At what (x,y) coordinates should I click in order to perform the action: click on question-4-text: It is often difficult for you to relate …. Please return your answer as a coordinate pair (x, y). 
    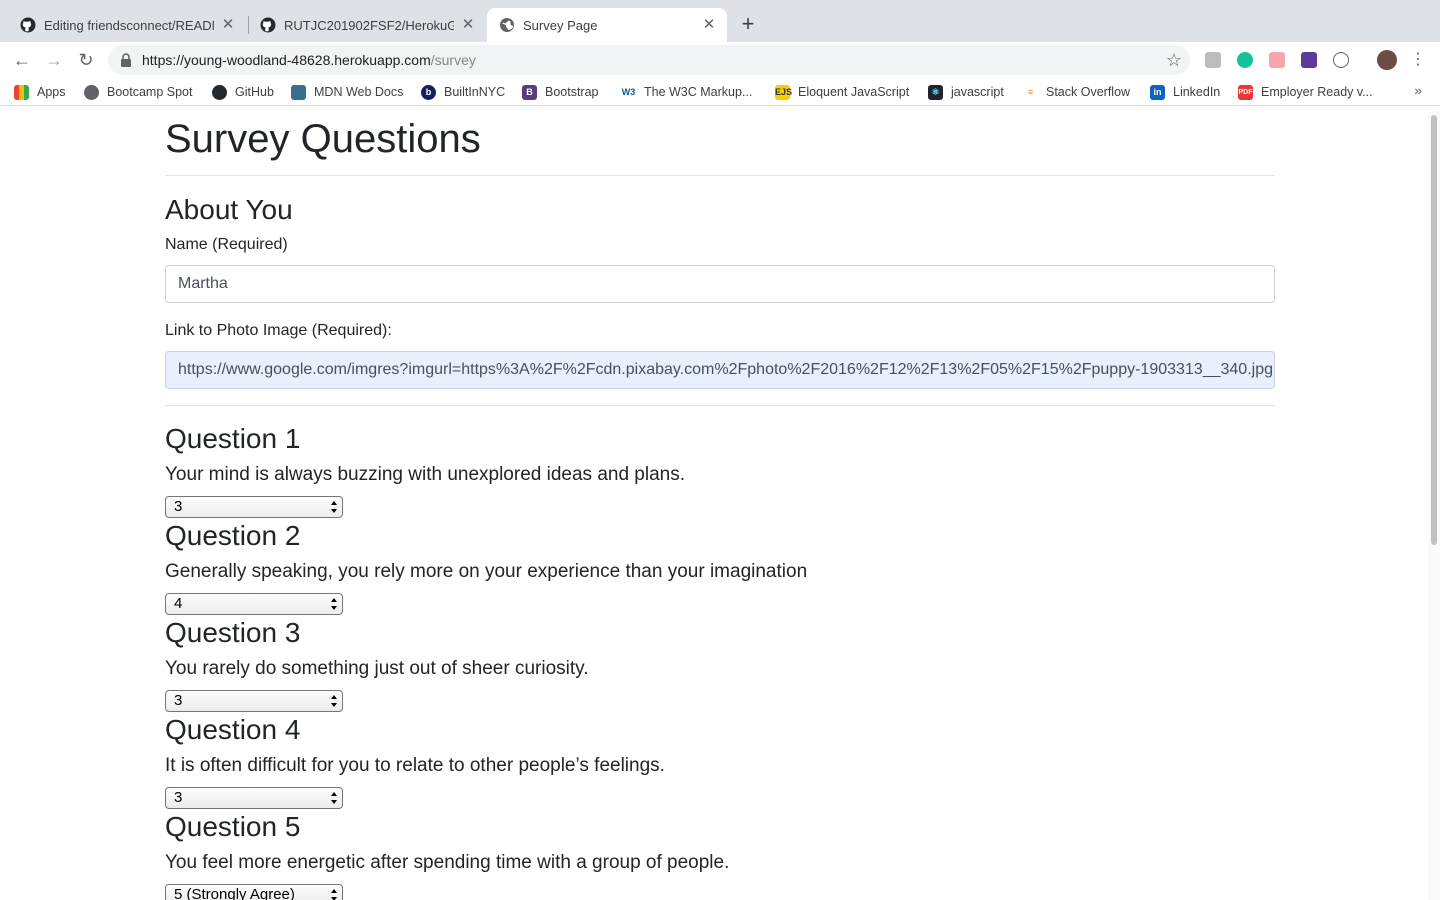
    Looking at the image, I should click on (415, 765).